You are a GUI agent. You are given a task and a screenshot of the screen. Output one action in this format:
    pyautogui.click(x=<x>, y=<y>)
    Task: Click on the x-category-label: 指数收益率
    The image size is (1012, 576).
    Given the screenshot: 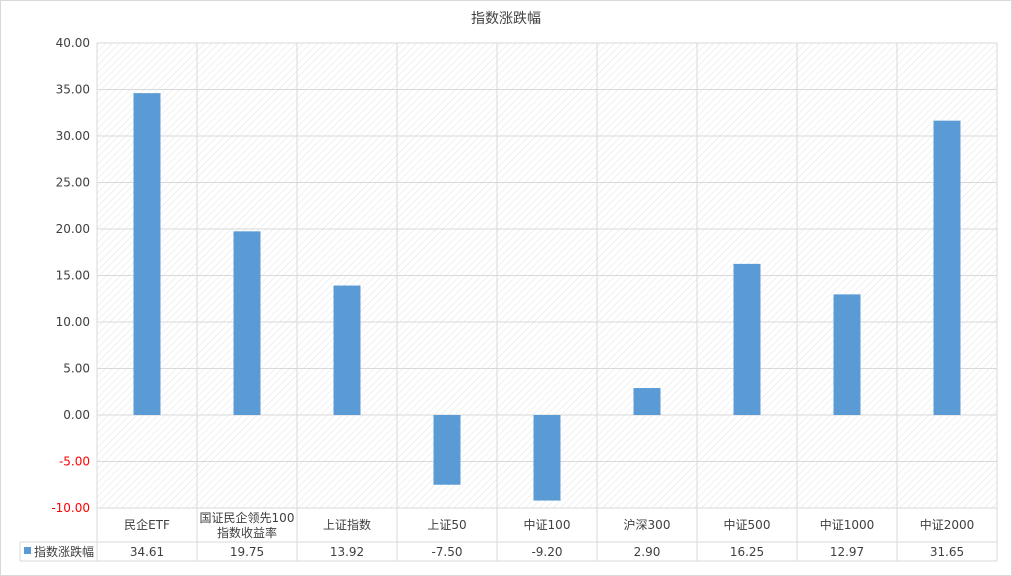 What is the action you would take?
    pyautogui.click(x=247, y=532)
    